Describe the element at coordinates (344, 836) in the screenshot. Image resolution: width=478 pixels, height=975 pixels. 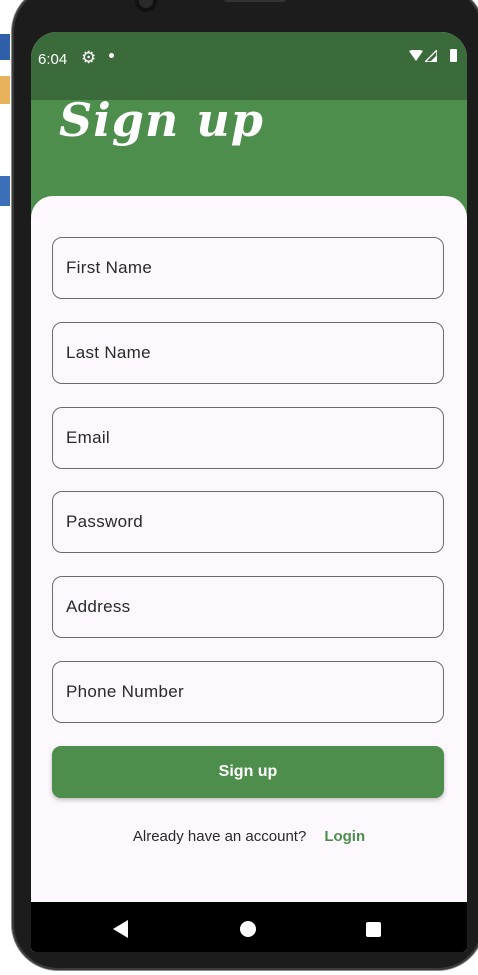
I see `login-link: Login` at that location.